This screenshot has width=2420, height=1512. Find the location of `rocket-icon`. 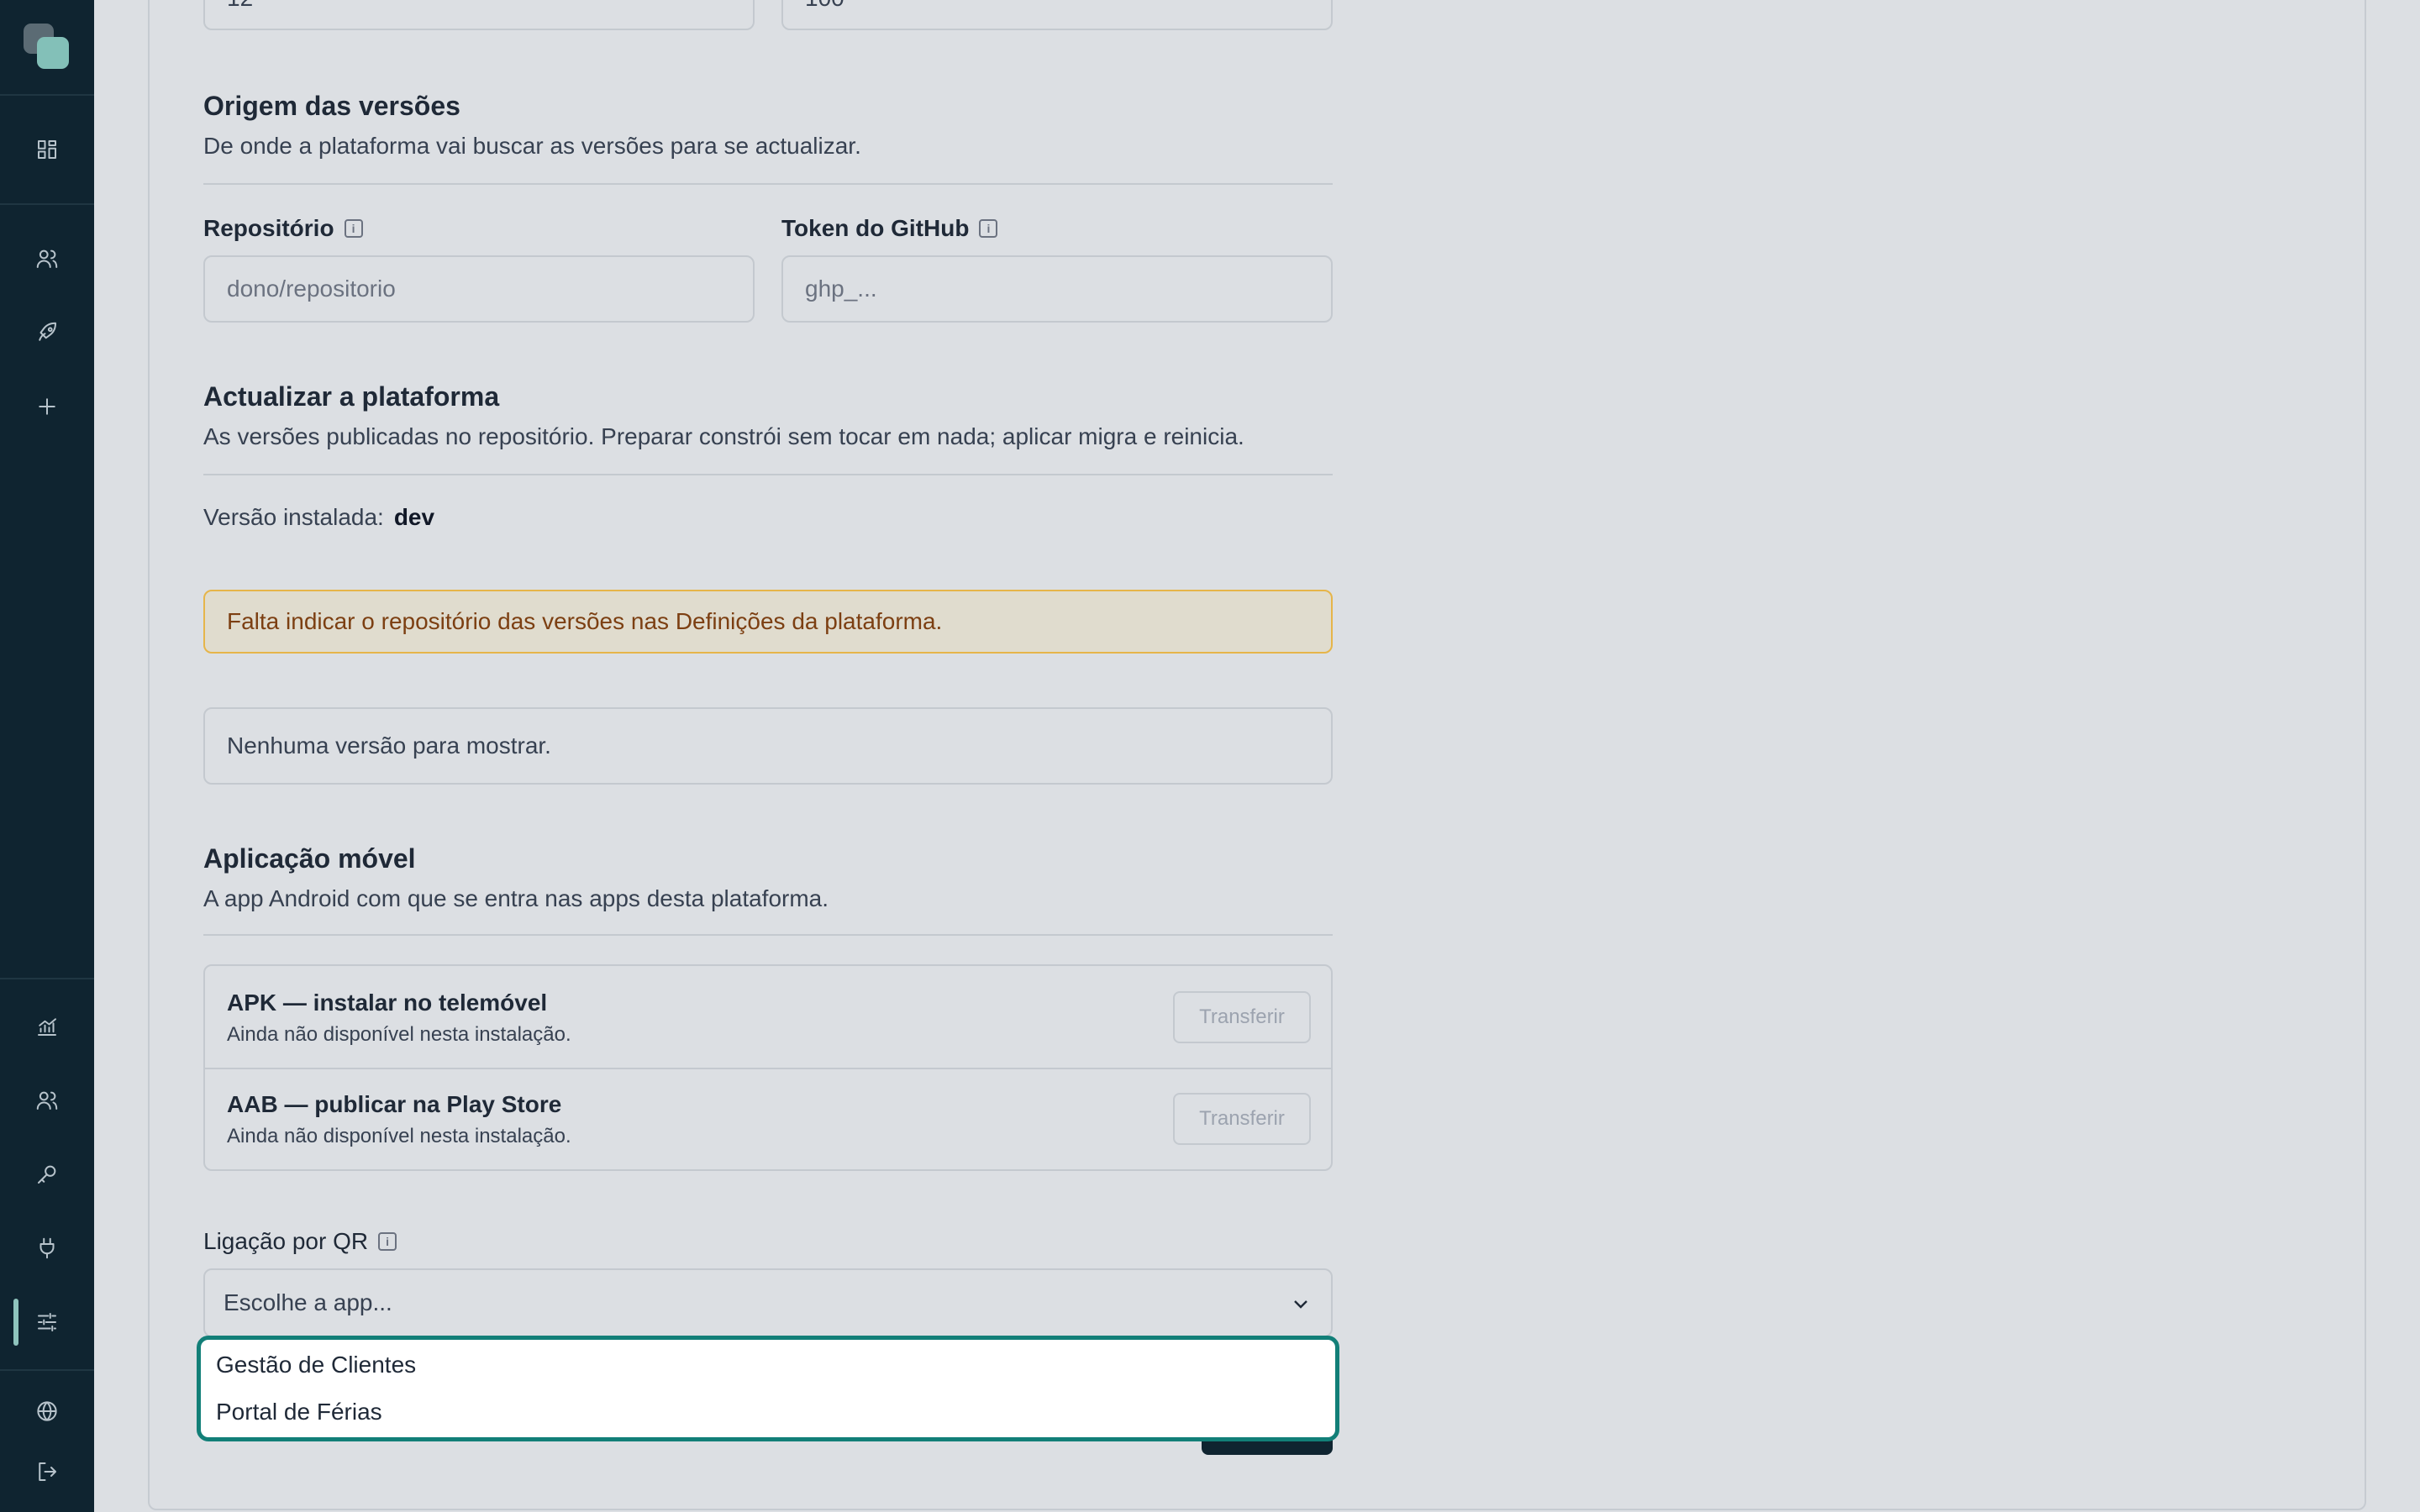

rocket-icon is located at coordinates (47, 332).